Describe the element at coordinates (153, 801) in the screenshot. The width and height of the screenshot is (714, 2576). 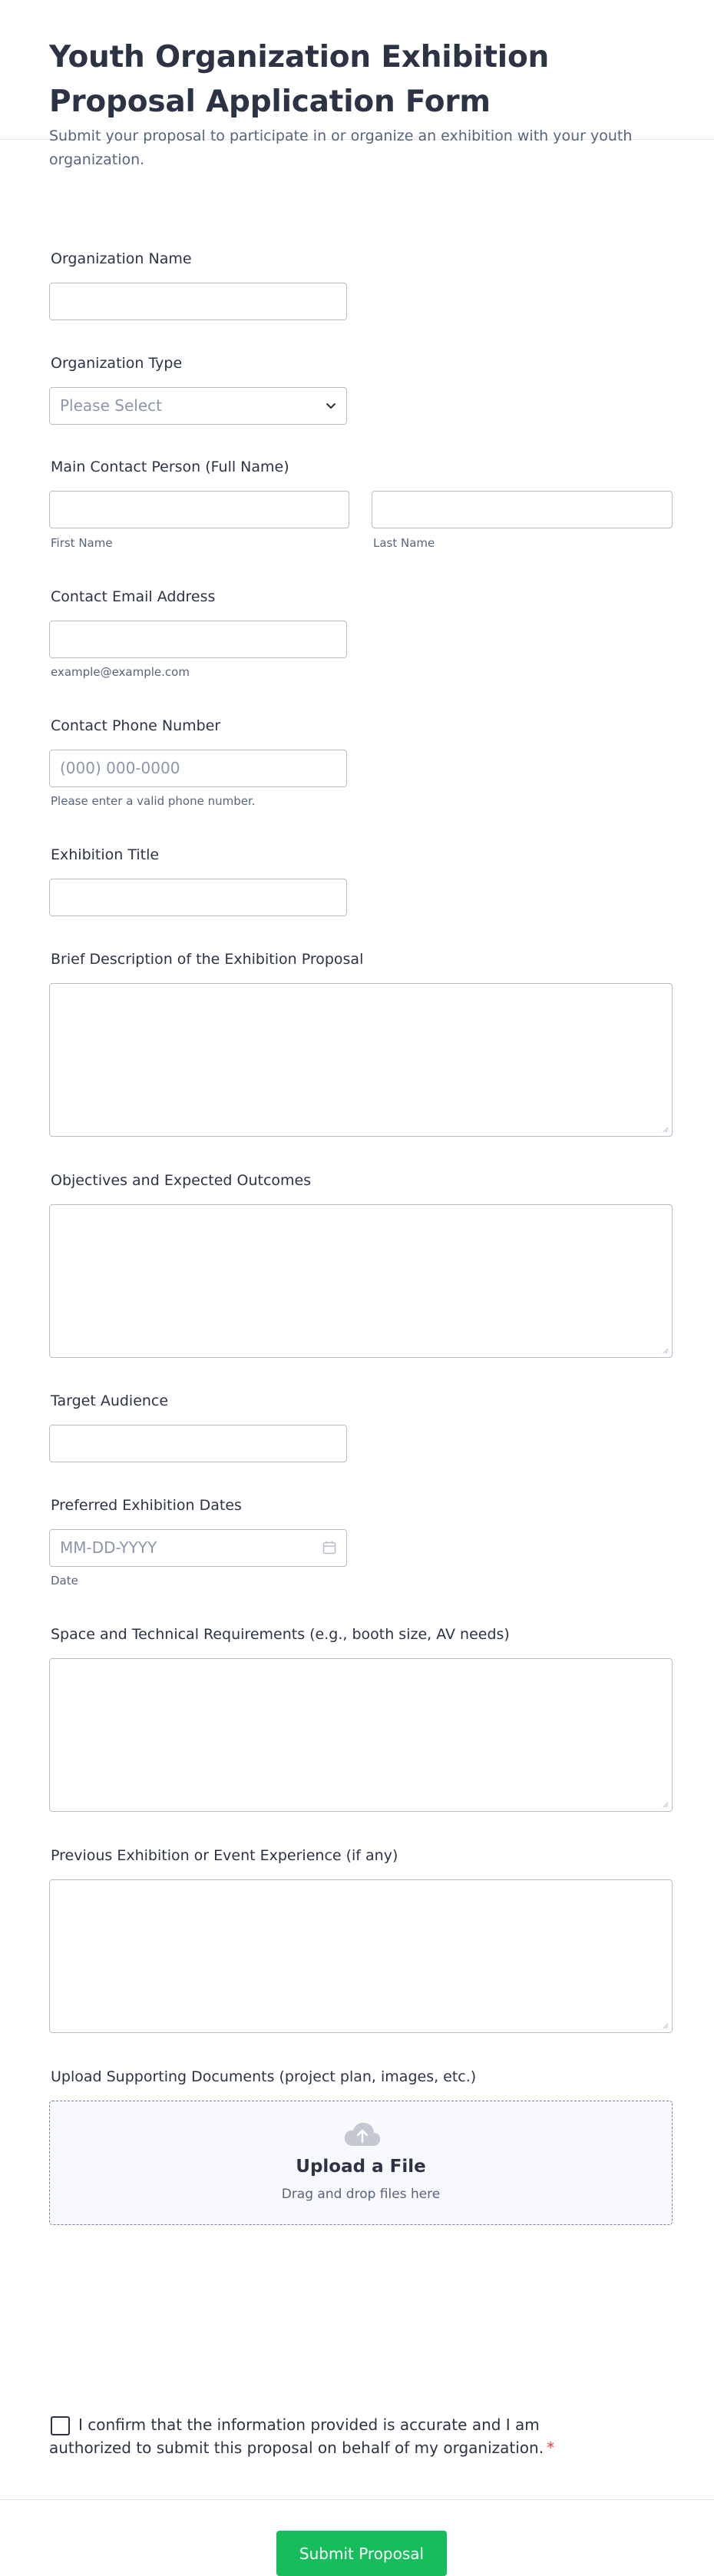
I see `phone-sublabel: Please enter a valid phone number.` at that location.